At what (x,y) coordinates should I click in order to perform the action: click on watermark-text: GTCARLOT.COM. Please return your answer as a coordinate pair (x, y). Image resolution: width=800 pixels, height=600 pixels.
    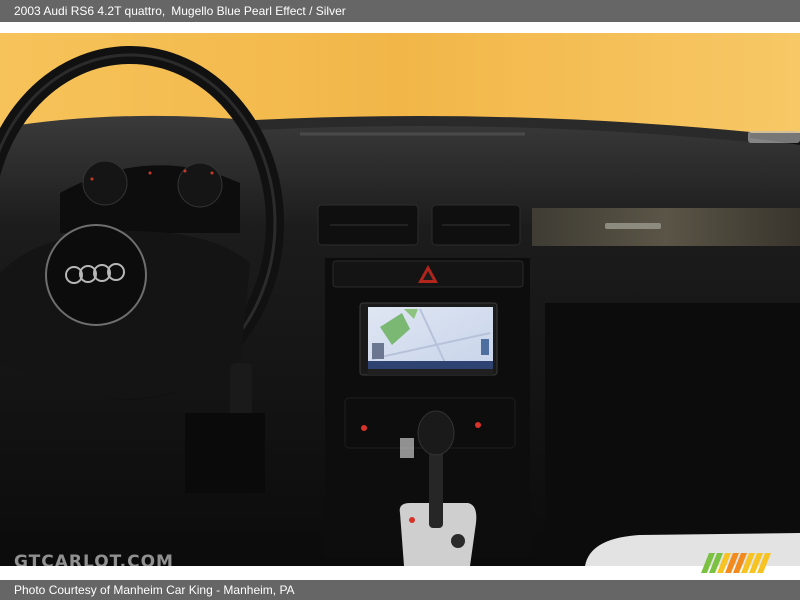
    Looking at the image, I should click on (94, 562).